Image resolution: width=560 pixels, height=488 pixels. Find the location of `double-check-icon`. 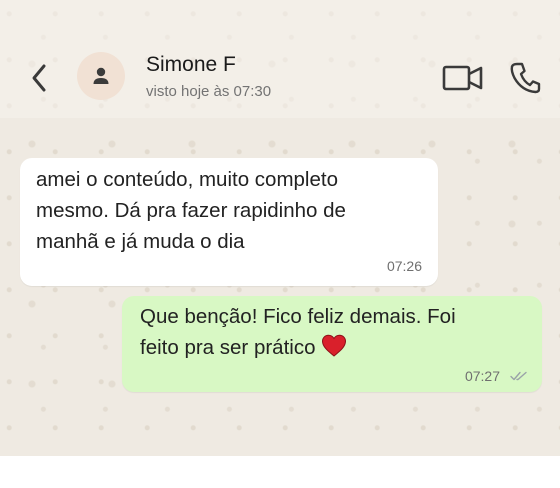

double-check-icon is located at coordinates (518, 376).